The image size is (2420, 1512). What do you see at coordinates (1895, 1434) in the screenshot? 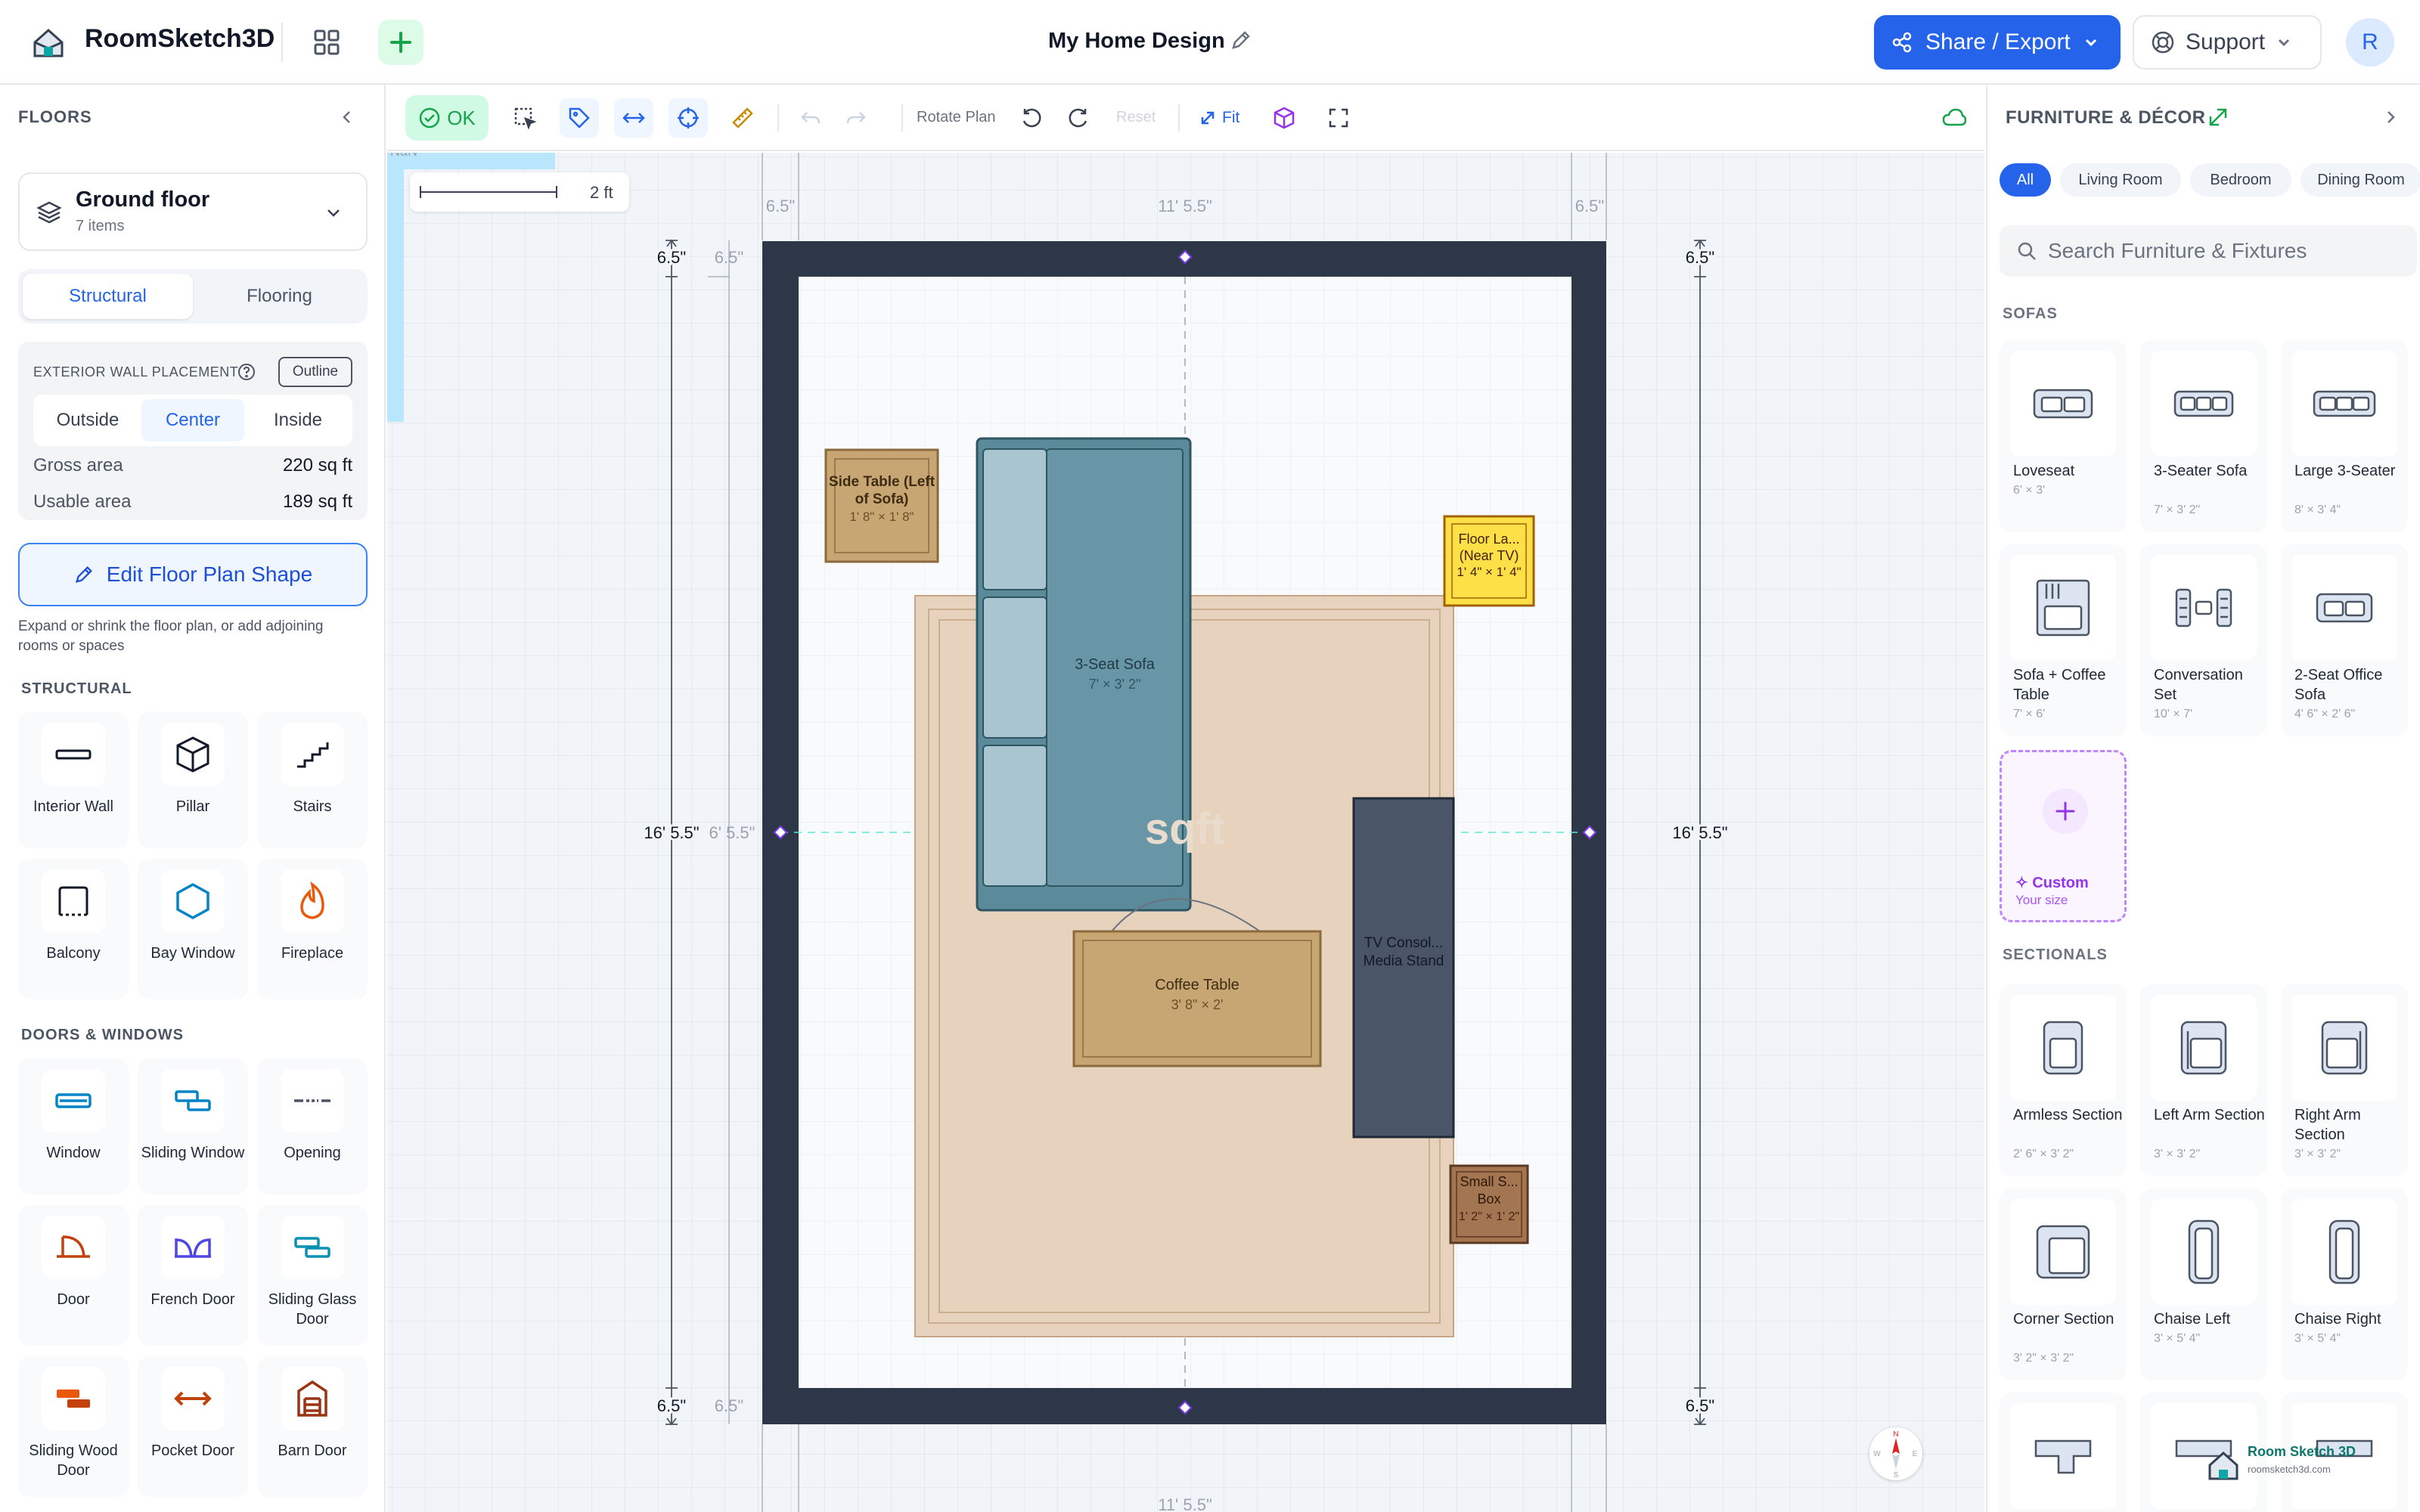
I see `compass-n: N` at bounding box center [1895, 1434].